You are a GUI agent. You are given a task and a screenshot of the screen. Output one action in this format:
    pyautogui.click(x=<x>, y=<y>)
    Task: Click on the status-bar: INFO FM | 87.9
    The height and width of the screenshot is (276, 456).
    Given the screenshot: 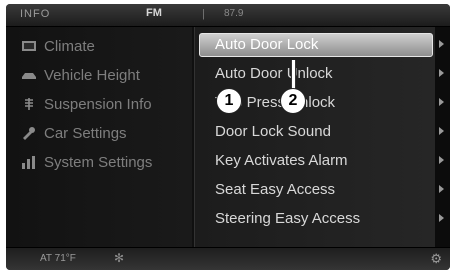 What is the action you would take?
    pyautogui.click(x=228, y=15)
    